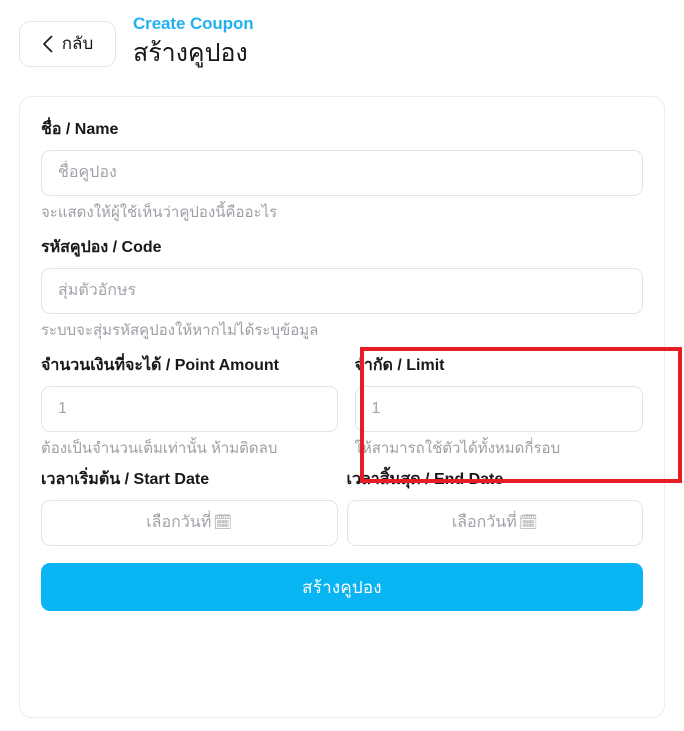 The width and height of the screenshot is (684, 731). What do you see at coordinates (159, 448) in the screenshot?
I see `point-amount-helper-text: ต้องเป็นจำนวนเต็มเท่านั้น ห้ามติดลบ` at bounding box center [159, 448].